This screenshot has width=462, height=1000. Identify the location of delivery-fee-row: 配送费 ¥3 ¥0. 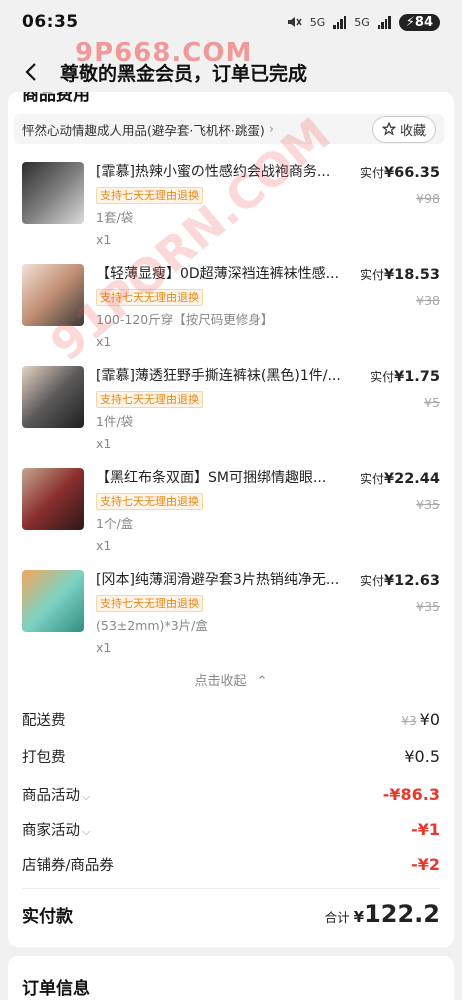
(231, 719).